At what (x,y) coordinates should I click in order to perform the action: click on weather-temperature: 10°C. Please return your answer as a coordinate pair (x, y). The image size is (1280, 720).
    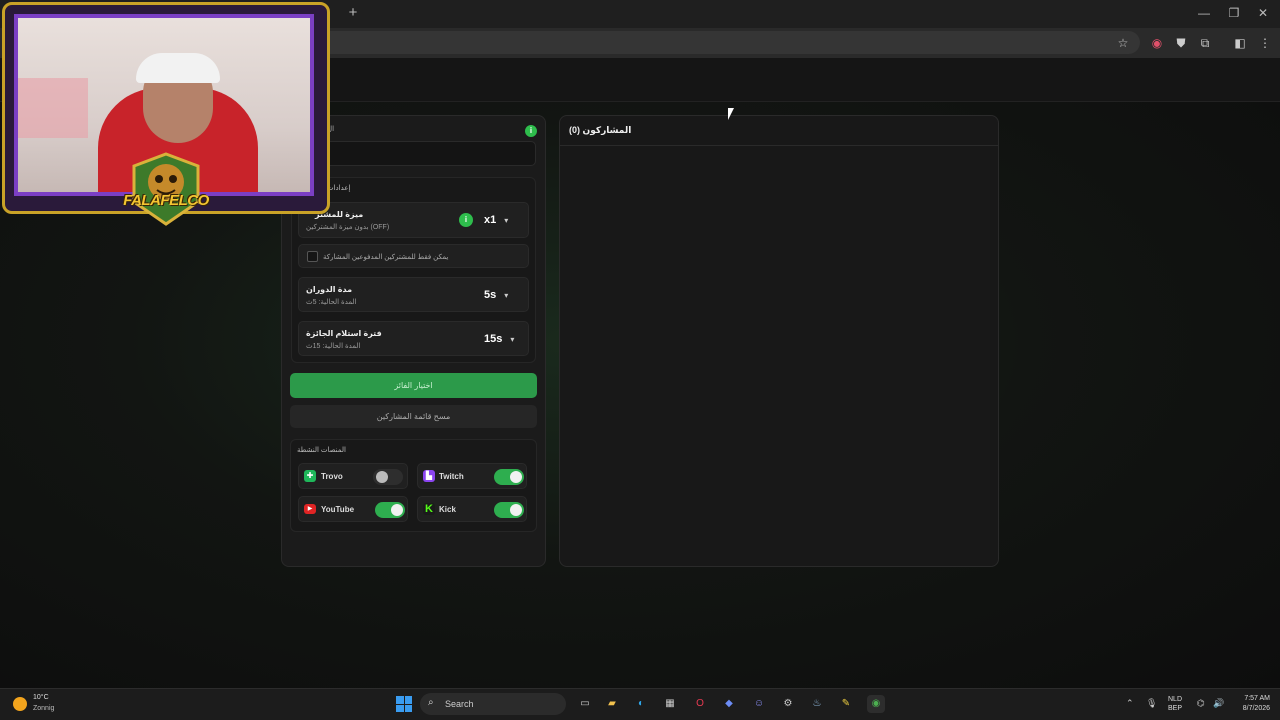
    Looking at the image, I should click on (41, 697).